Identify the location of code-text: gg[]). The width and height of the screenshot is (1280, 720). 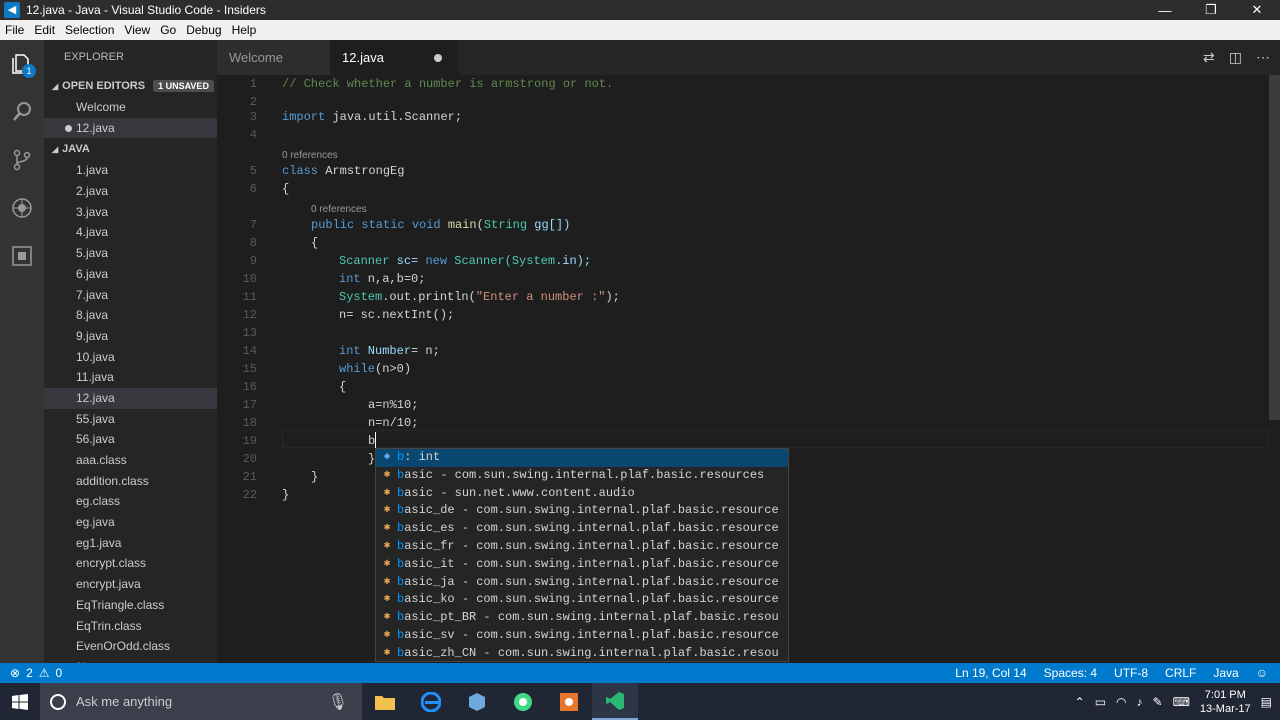
(549, 225).